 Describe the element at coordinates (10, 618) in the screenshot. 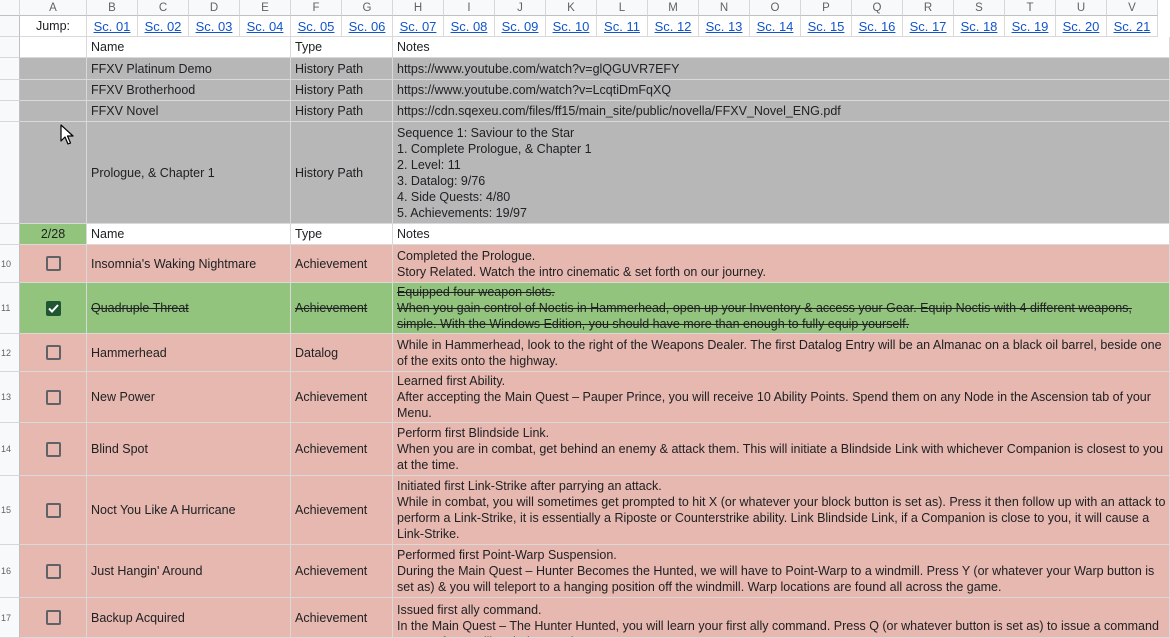

I see `row-header: 17` at that location.